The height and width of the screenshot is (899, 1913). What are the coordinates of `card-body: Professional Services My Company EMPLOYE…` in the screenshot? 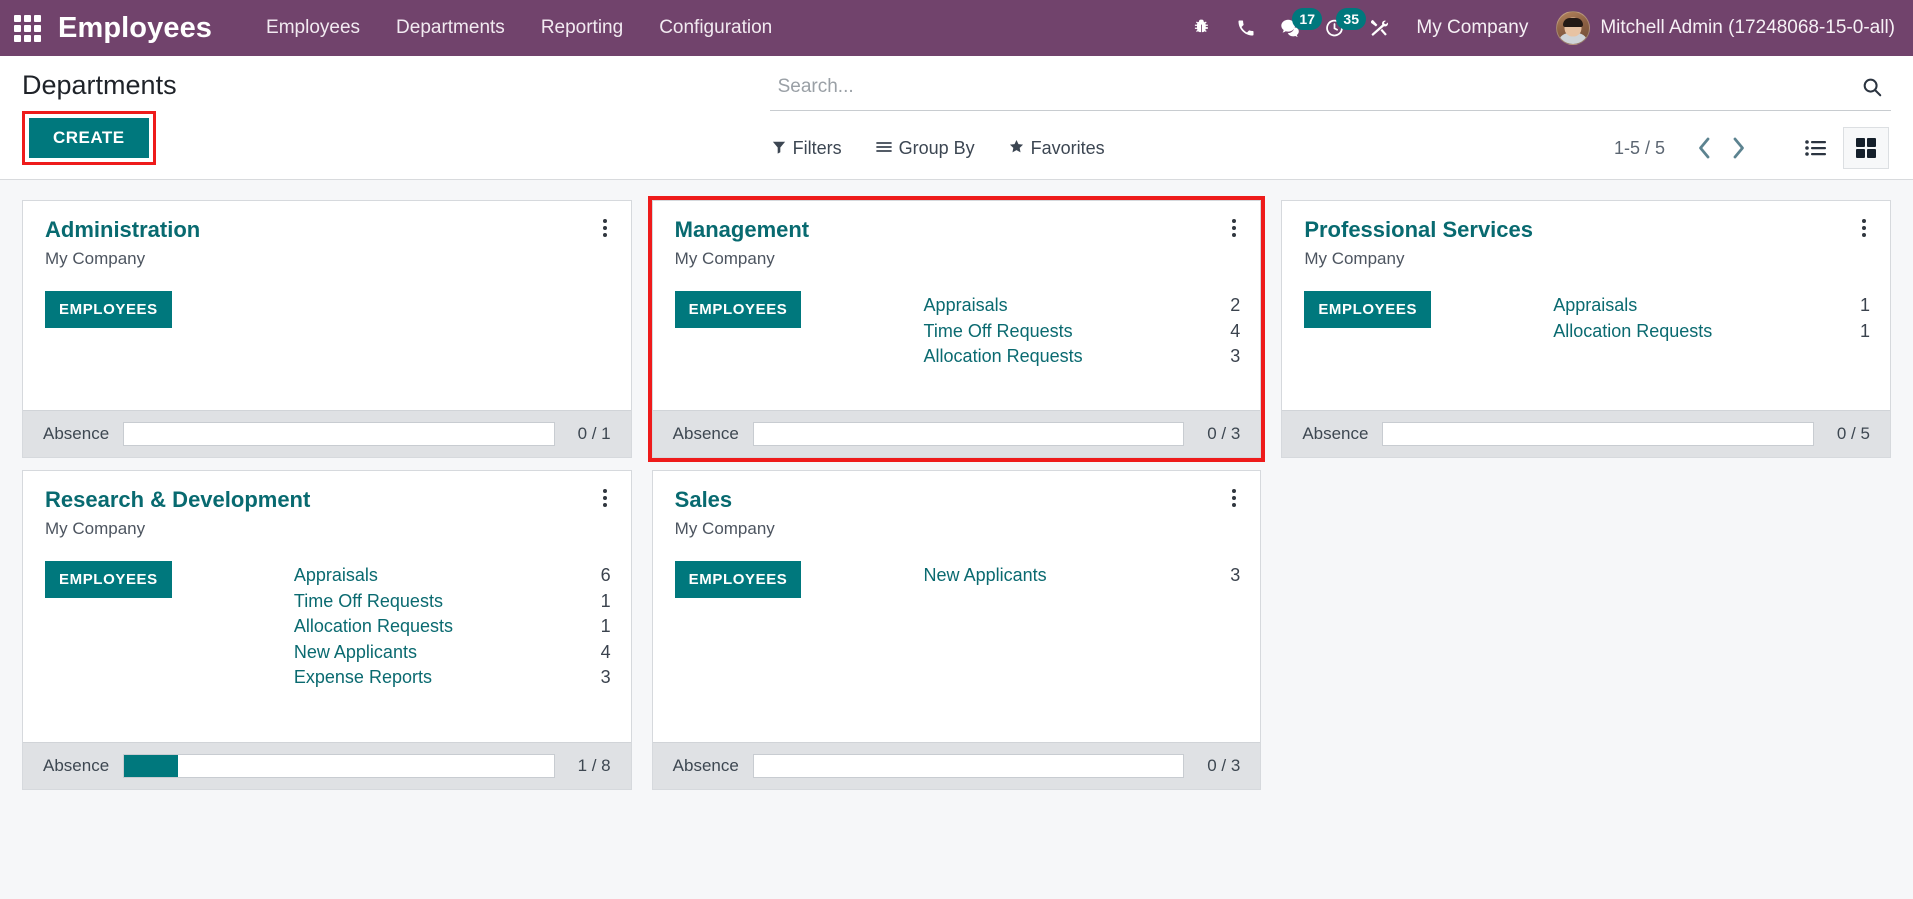 It's located at (1586, 305).